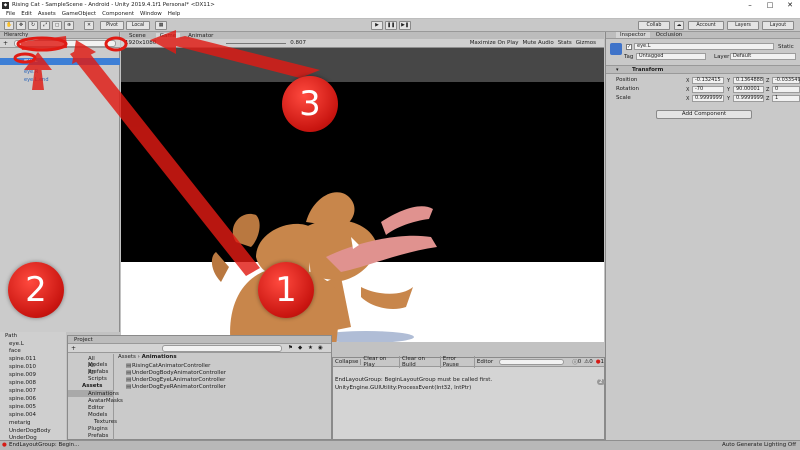 This screenshot has width=800, height=450. What do you see at coordinates (31, 72) in the screenshot?
I see `hierarchy-item-eye-r: eye.R` at bounding box center [31, 72].